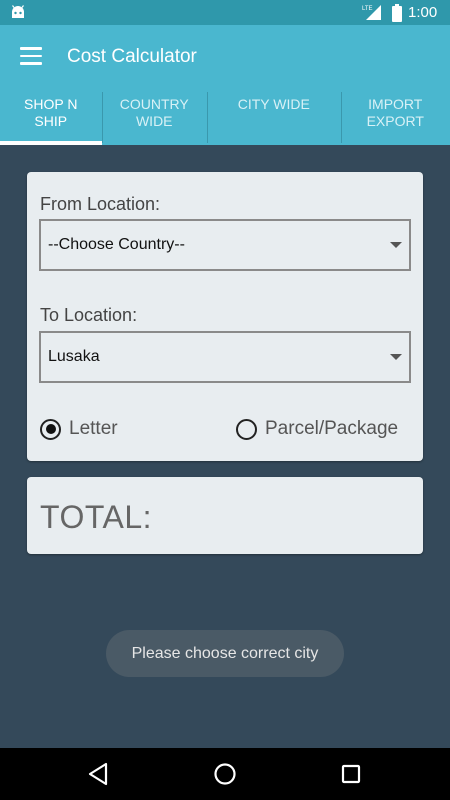 The height and width of the screenshot is (800, 450). I want to click on from-location-value: --Choose Country--, so click(116, 244).